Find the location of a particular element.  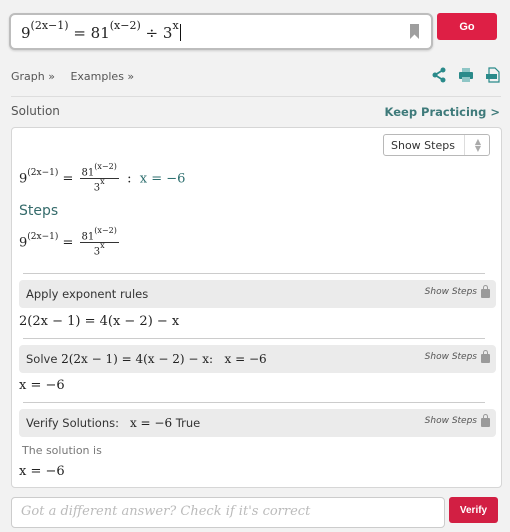

select-value: Show Steps is located at coordinates (423, 145).